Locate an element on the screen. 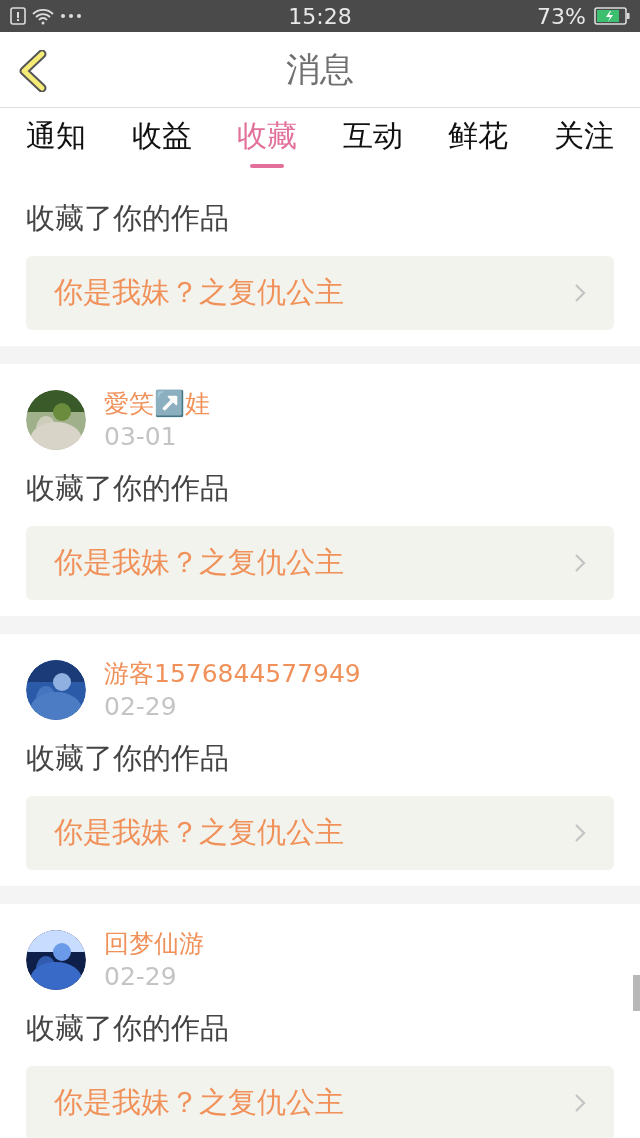 The height and width of the screenshot is (1138, 640). page-title: 消息 is located at coordinates (320, 69).